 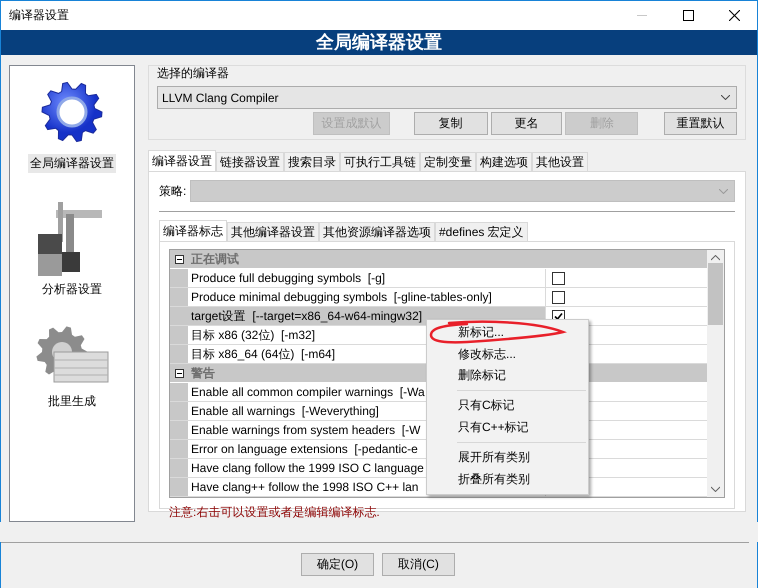 What do you see at coordinates (715, 489) in the screenshot?
I see `scroll-down-icon` at bounding box center [715, 489].